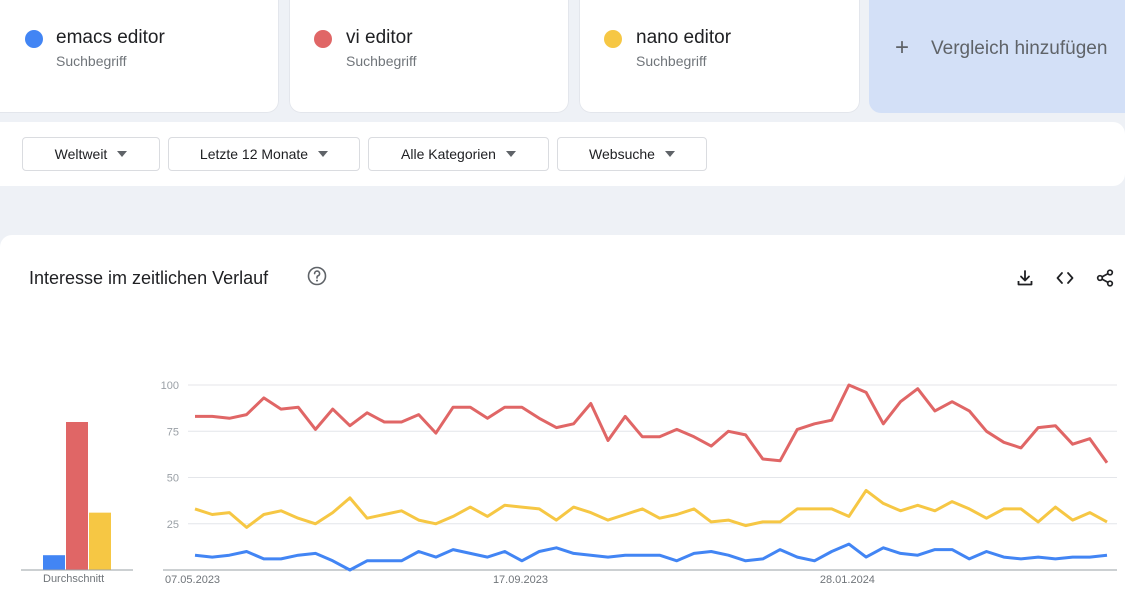  I want to click on add-comparison-button: + Vergleich hinzufügen, so click(997, 56).